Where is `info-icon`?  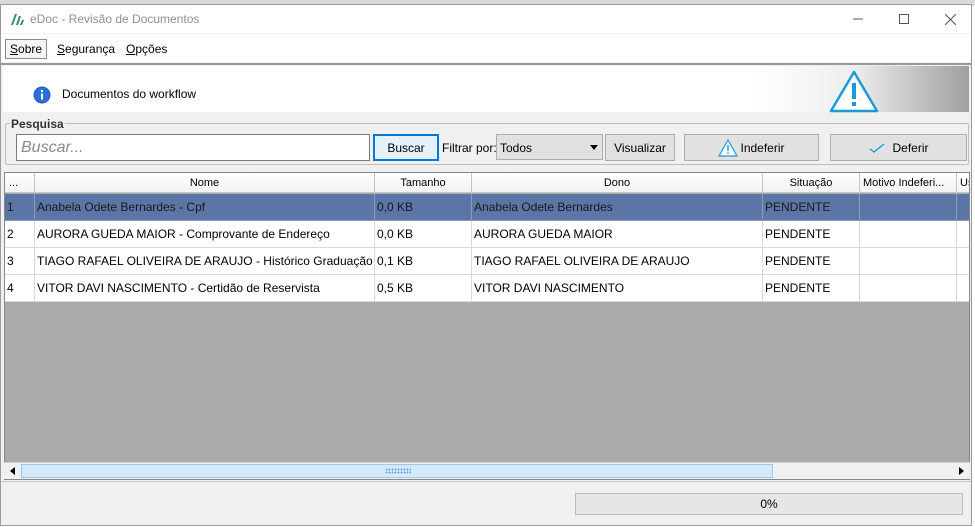
info-icon is located at coordinates (42, 95).